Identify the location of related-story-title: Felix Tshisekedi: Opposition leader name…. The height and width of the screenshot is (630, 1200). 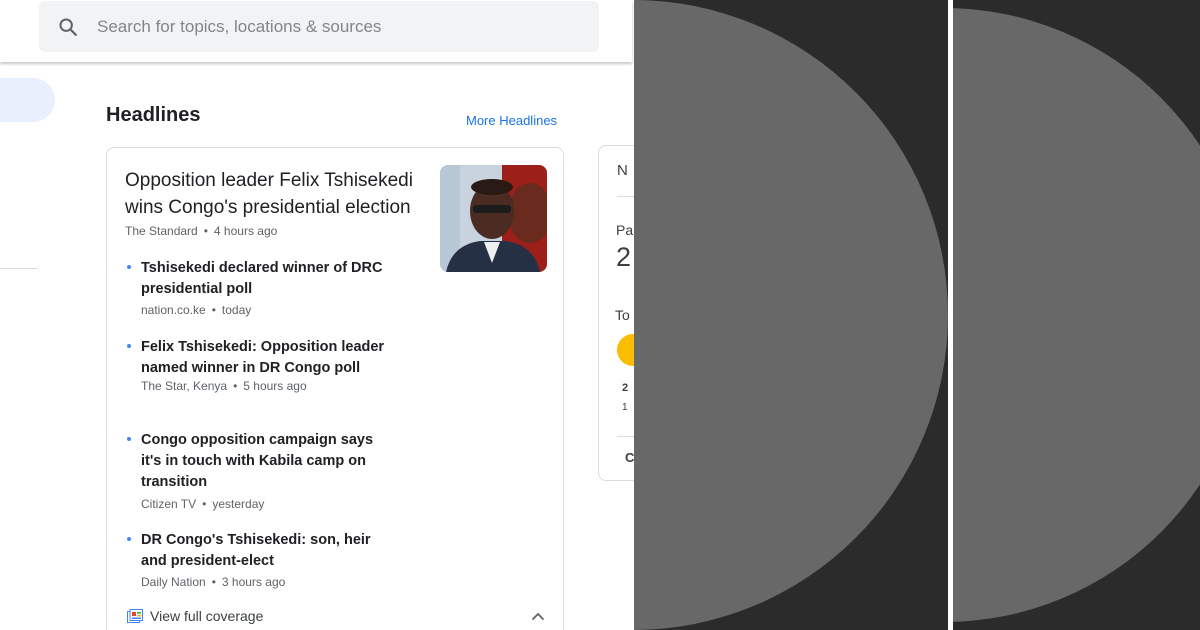
(269, 358).